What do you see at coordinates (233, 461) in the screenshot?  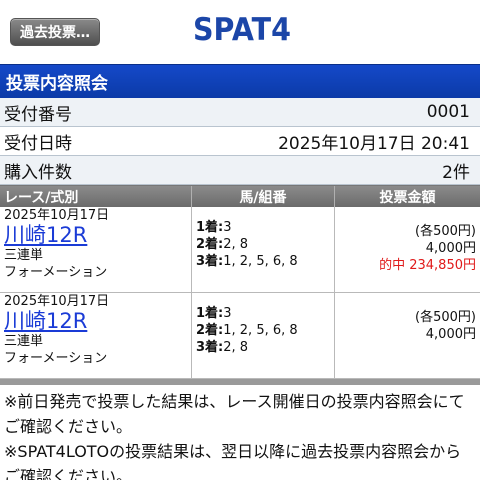 I see `note-spat4loto: ※SPAT4LOTOの投票結果は、翌日以降に過去投票内容照会からご確認ください。` at bounding box center [233, 461].